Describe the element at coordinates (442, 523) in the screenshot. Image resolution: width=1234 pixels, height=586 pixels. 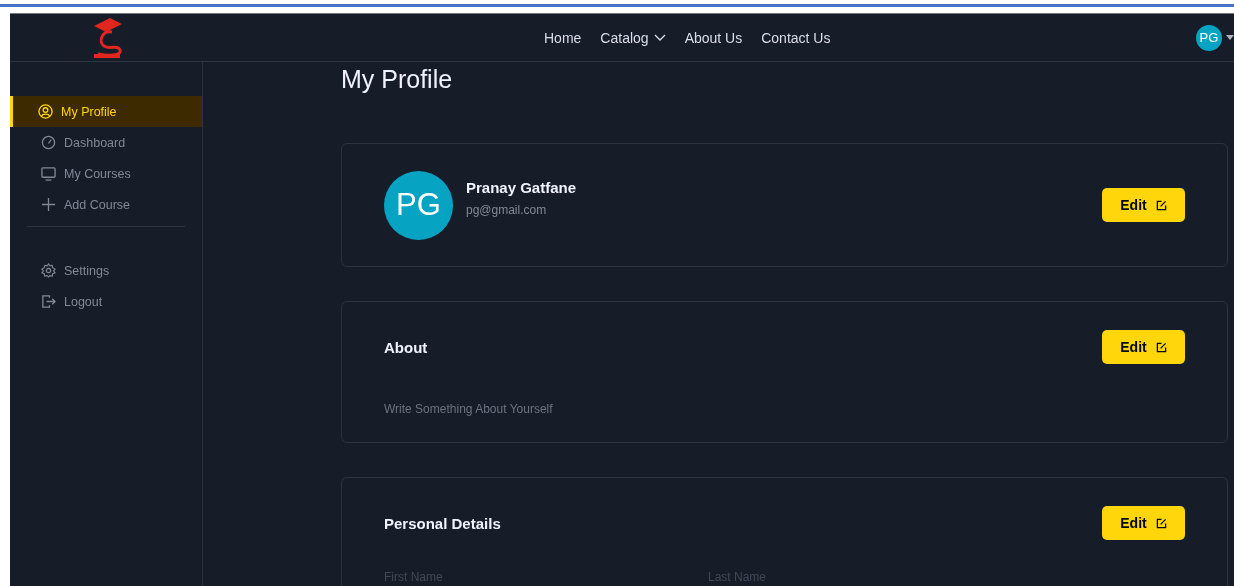
I see `section-title: Personal Details` at that location.